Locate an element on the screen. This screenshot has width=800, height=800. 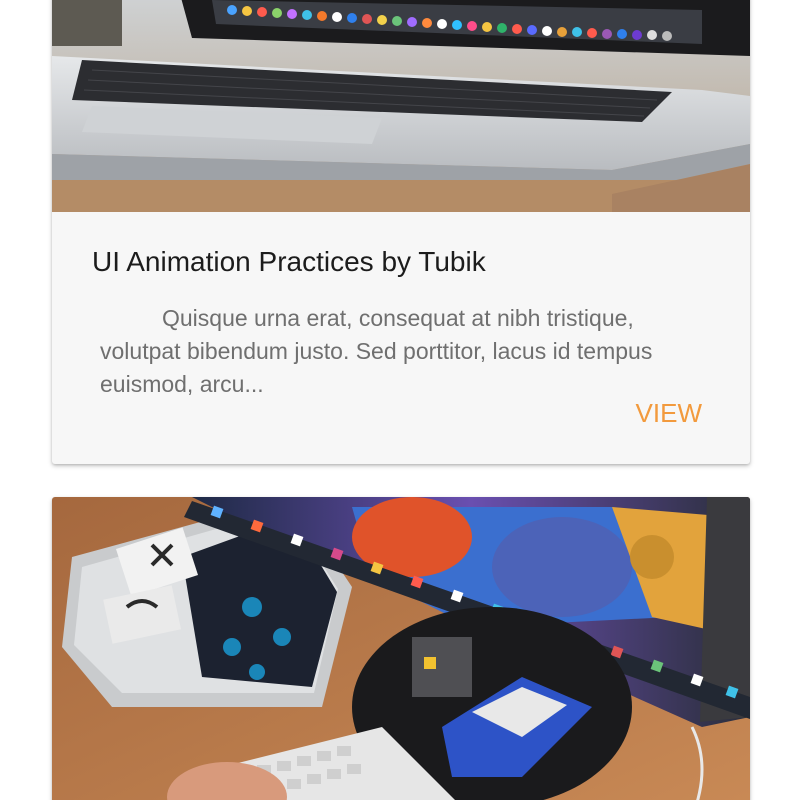
view-button: VIEW is located at coordinates (669, 413).